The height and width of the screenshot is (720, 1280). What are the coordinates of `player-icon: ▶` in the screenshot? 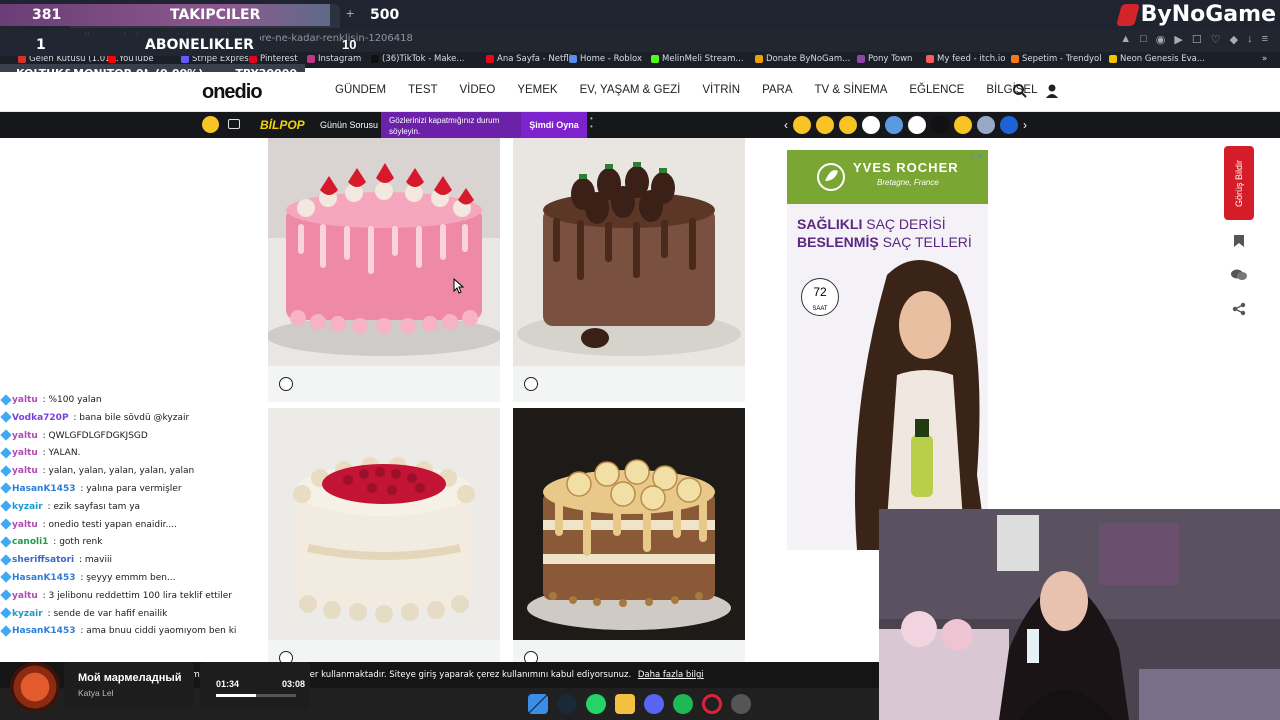 It's located at (1178, 39).